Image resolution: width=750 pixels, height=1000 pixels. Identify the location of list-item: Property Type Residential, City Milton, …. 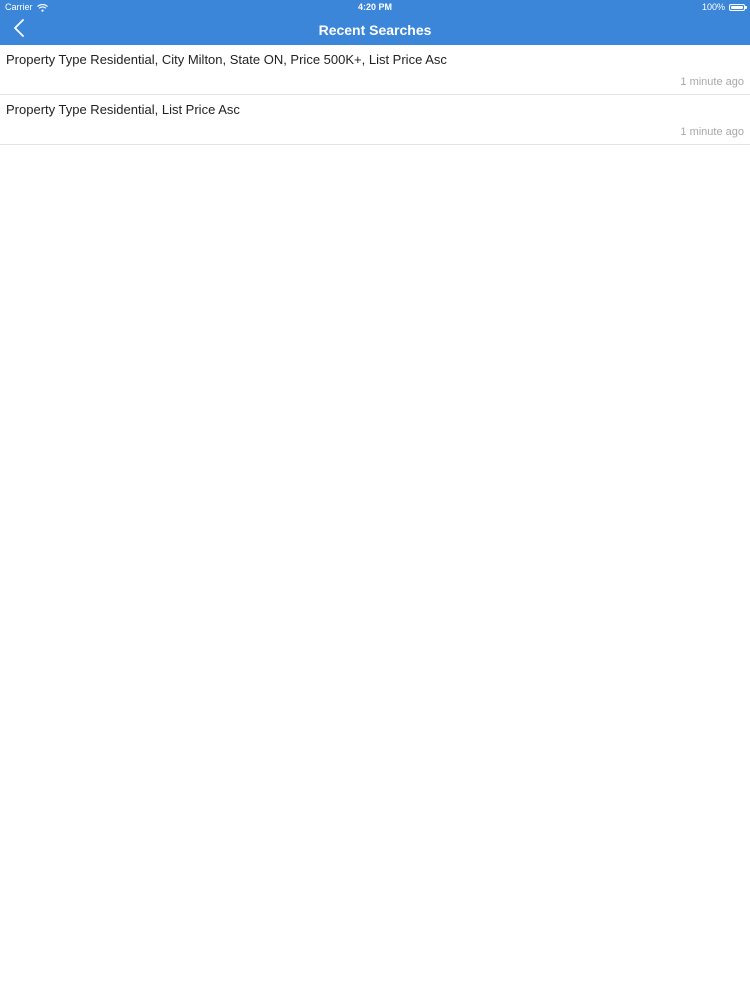
(375, 70).